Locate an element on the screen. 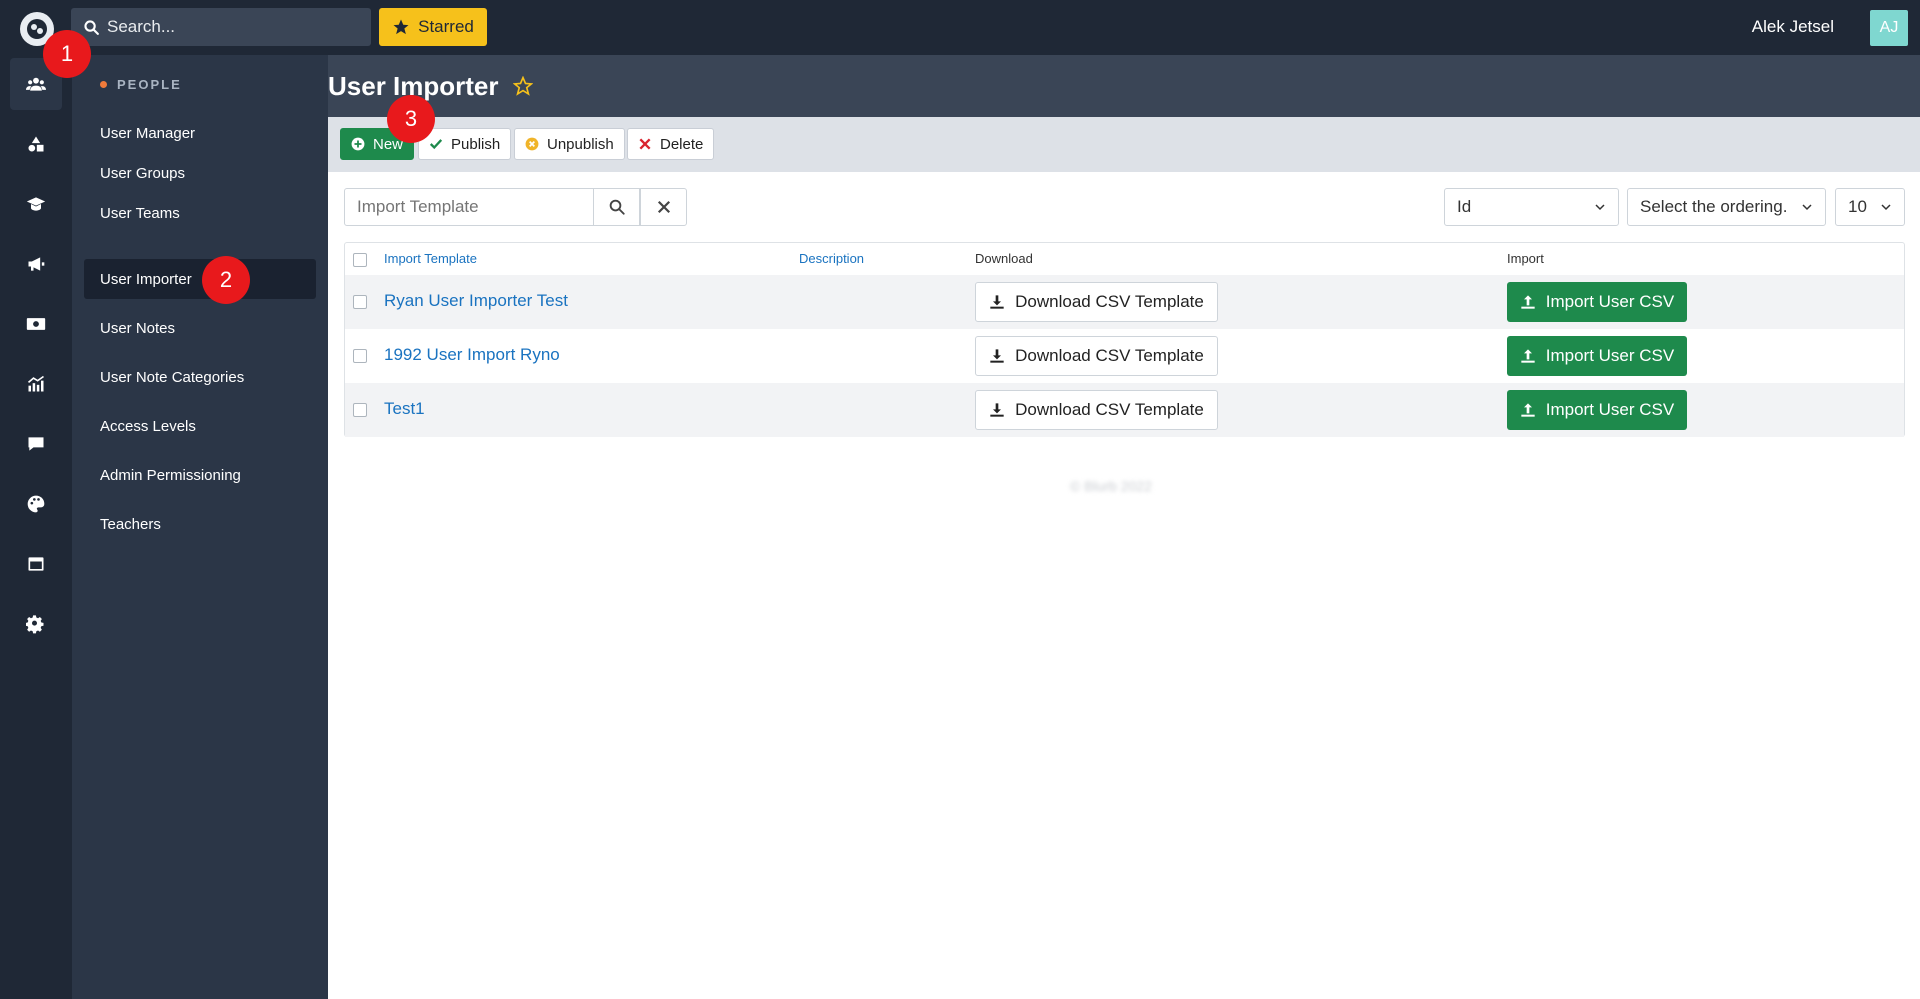  column-header-description: Description is located at coordinates (831, 258).